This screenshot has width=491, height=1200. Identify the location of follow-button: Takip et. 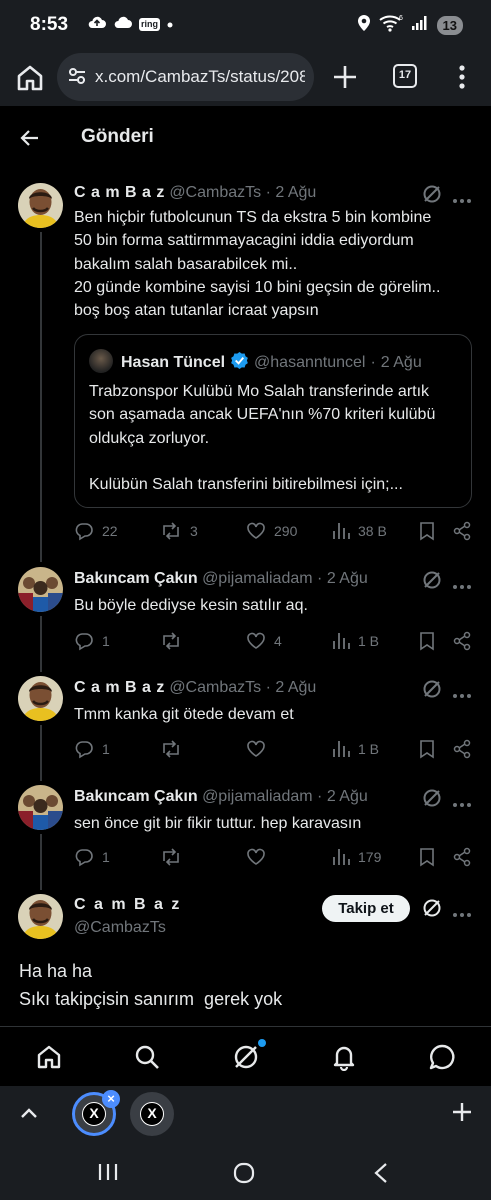
(366, 908).